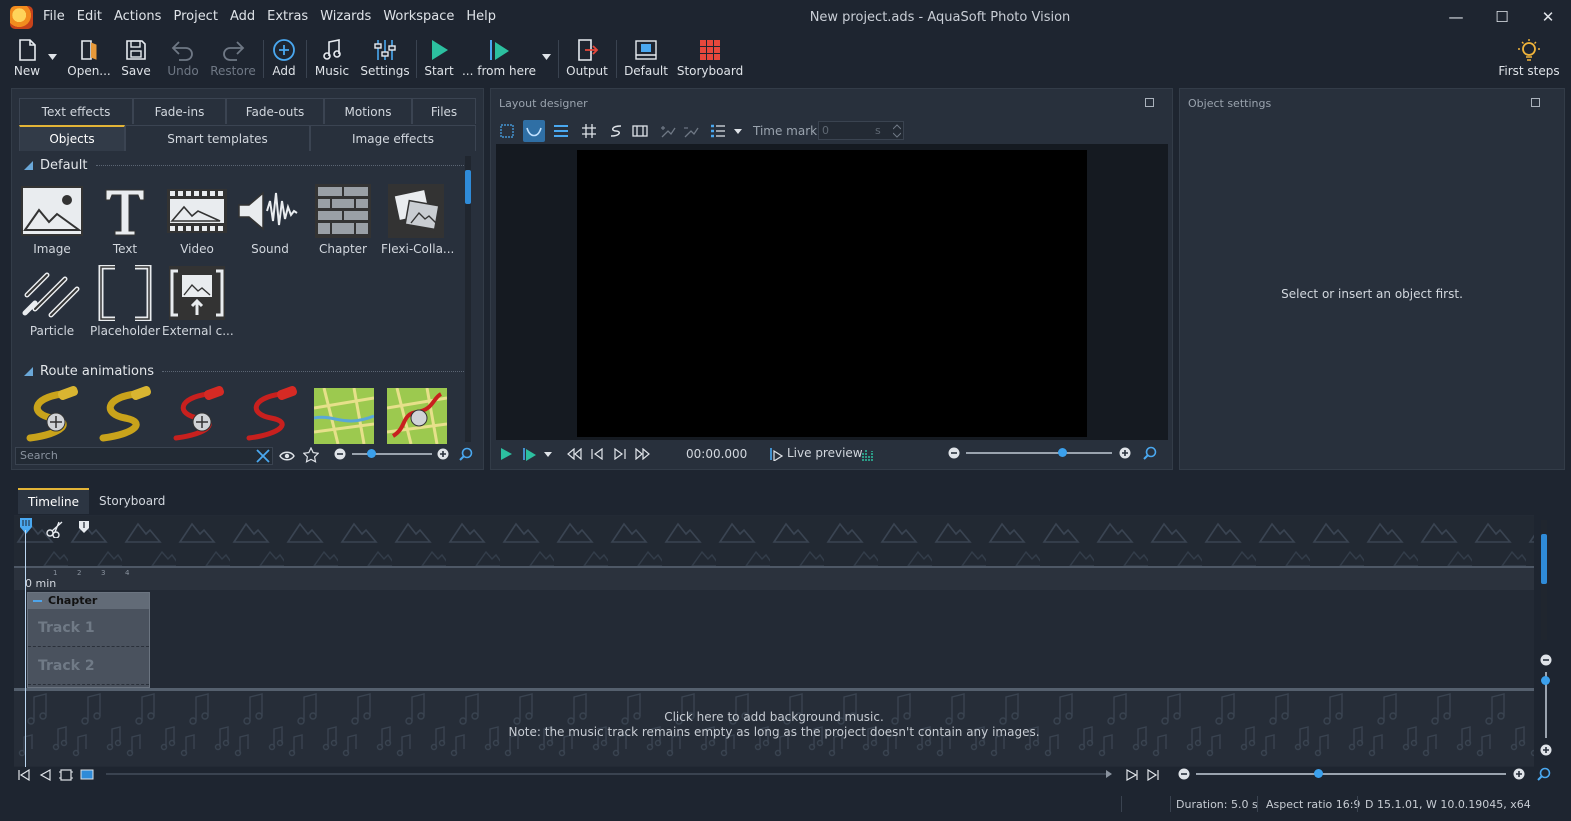 The image size is (1571, 821). What do you see at coordinates (1535, 102) in the screenshot?
I see `object-settings-maximize-button` at bounding box center [1535, 102].